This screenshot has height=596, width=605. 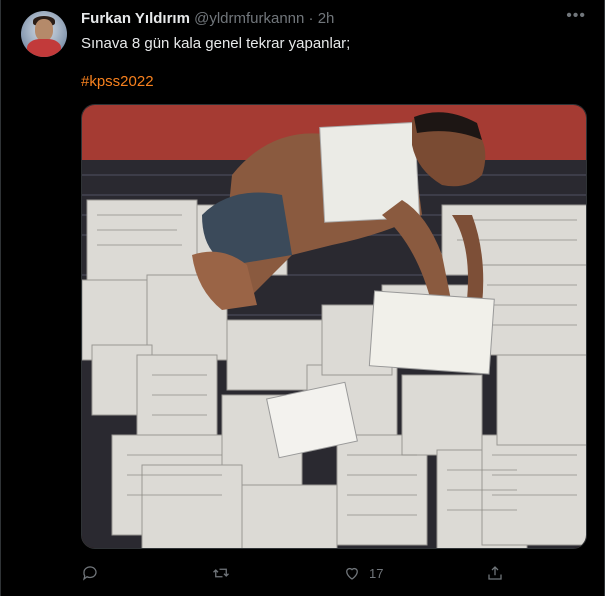 What do you see at coordinates (249, 18) in the screenshot?
I see `user-handle: @yldrmfurkannn` at bounding box center [249, 18].